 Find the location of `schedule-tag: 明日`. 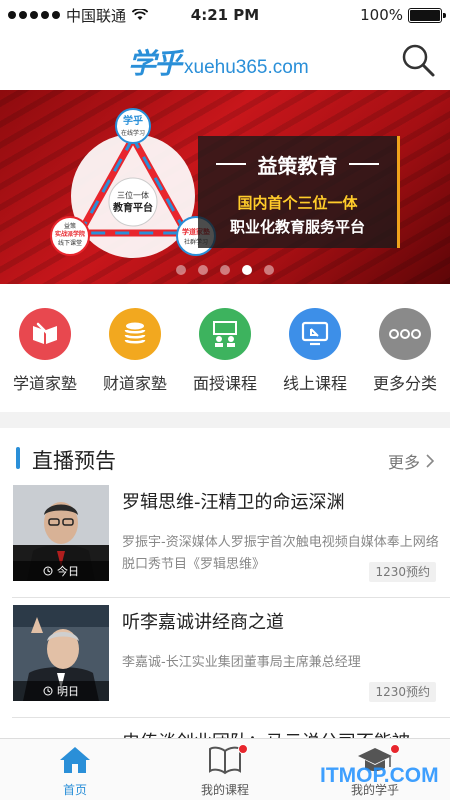

schedule-tag: 明日 is located at coordinates (61, 691).